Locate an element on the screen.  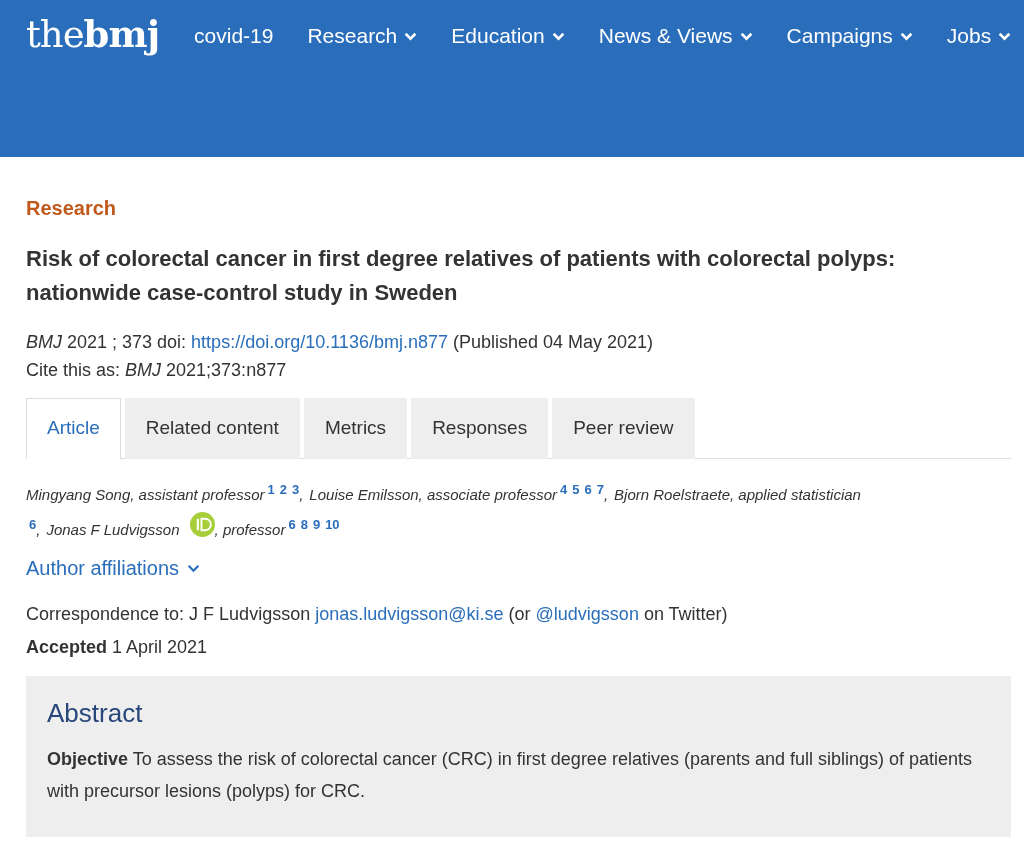
author-role: , associate professor is located at coordinates (487, 494).